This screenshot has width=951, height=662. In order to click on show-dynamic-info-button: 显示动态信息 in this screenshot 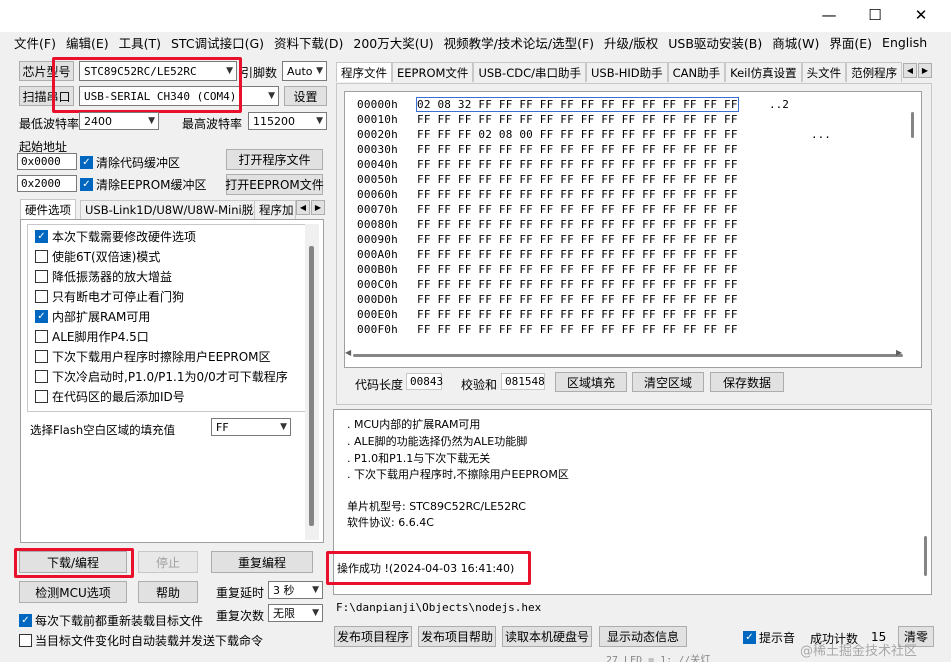, I will do `click(643, 636)`.